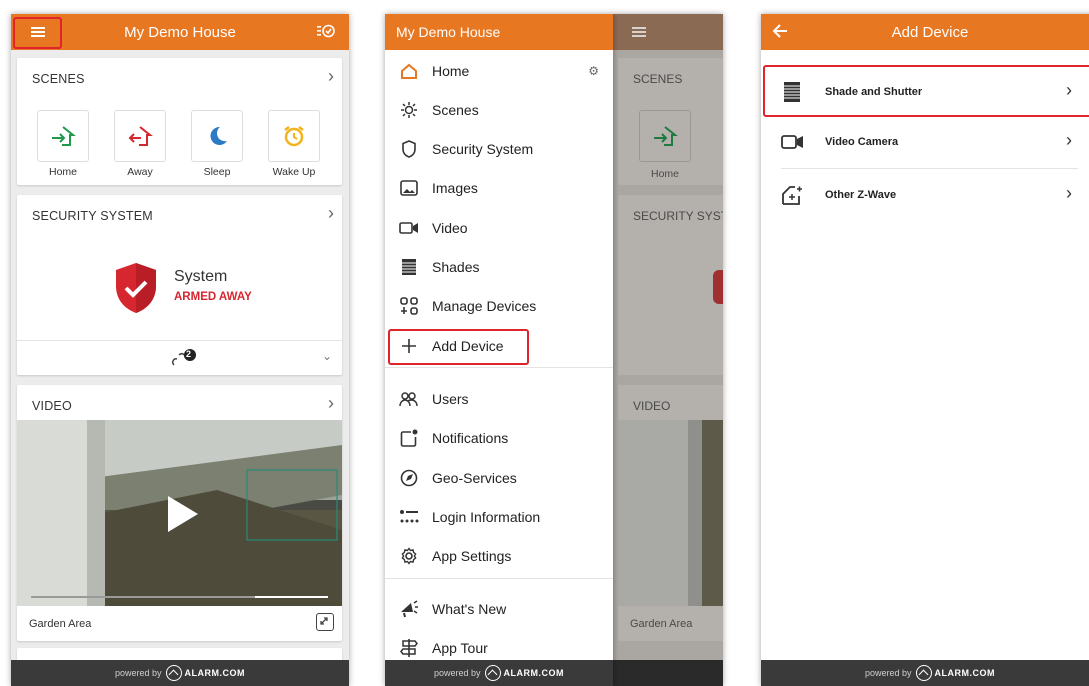 The height and width of the screenshot is (686, 1089). Describe the element at coordinates (593, 71) in the screenshot. I see `gear-icon: ⚙` at that location.